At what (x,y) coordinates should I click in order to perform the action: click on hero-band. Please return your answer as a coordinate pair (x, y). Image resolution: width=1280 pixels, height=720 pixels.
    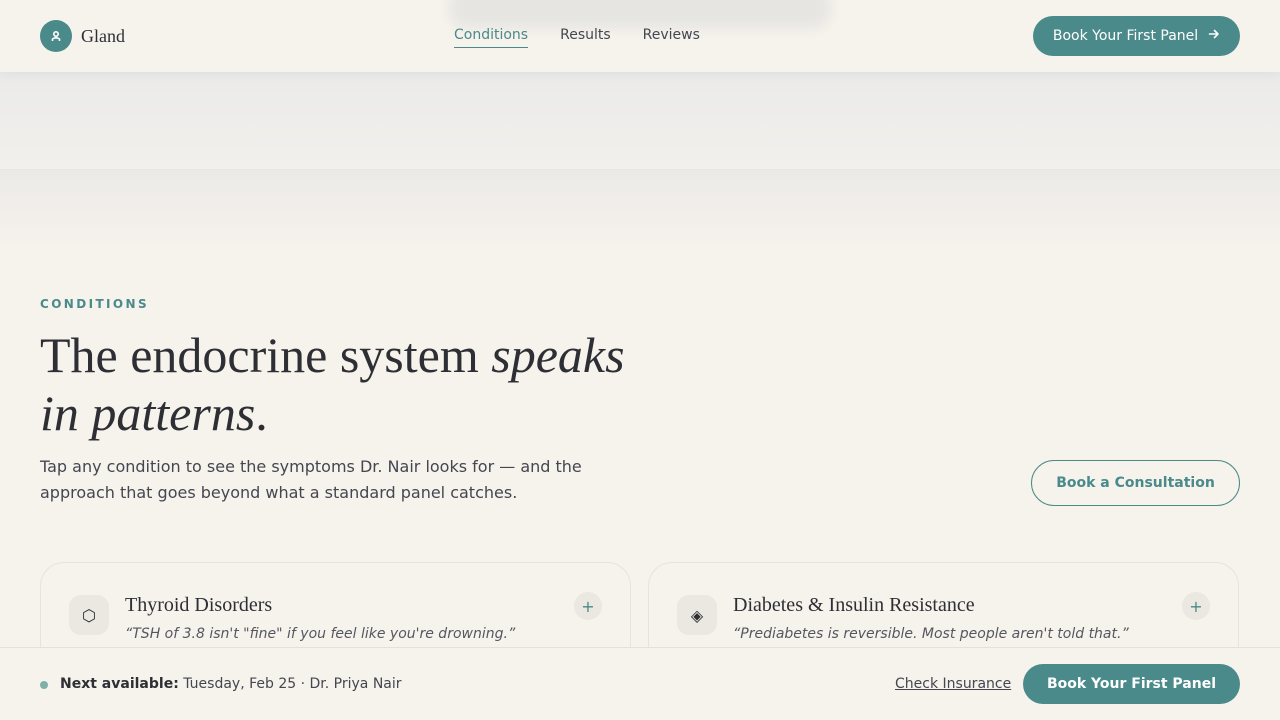
    Looking at the image, I should click on (640, 121).